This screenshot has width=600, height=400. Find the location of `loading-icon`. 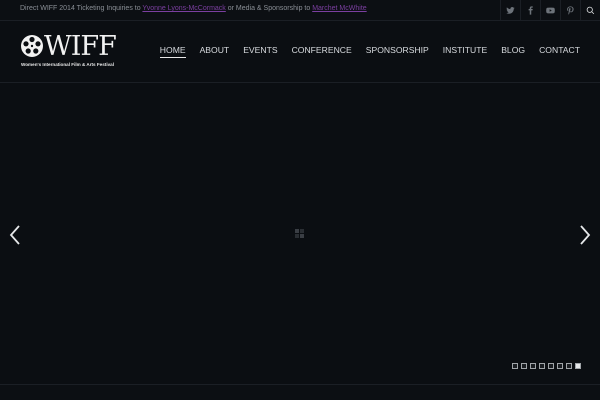

loading-icon is located at coordinates (299, 233).